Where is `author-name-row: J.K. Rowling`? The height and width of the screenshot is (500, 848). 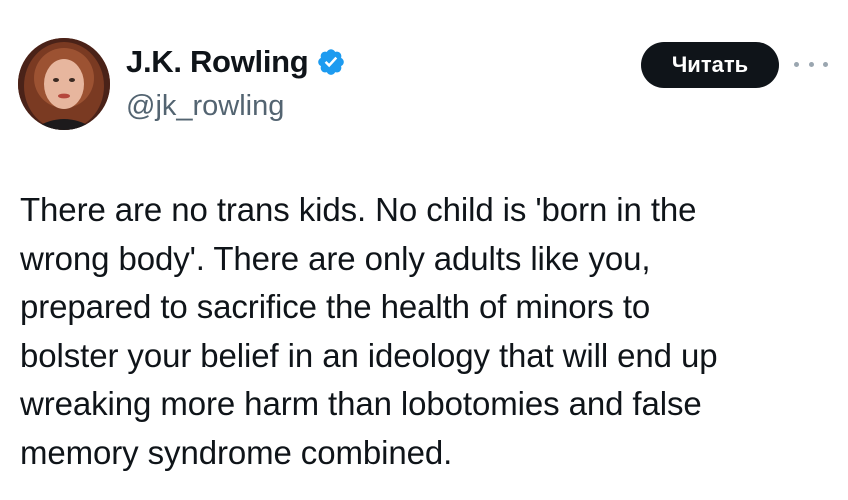 author-name-row: J.K. Rowling is located at coordinates (236, 62).